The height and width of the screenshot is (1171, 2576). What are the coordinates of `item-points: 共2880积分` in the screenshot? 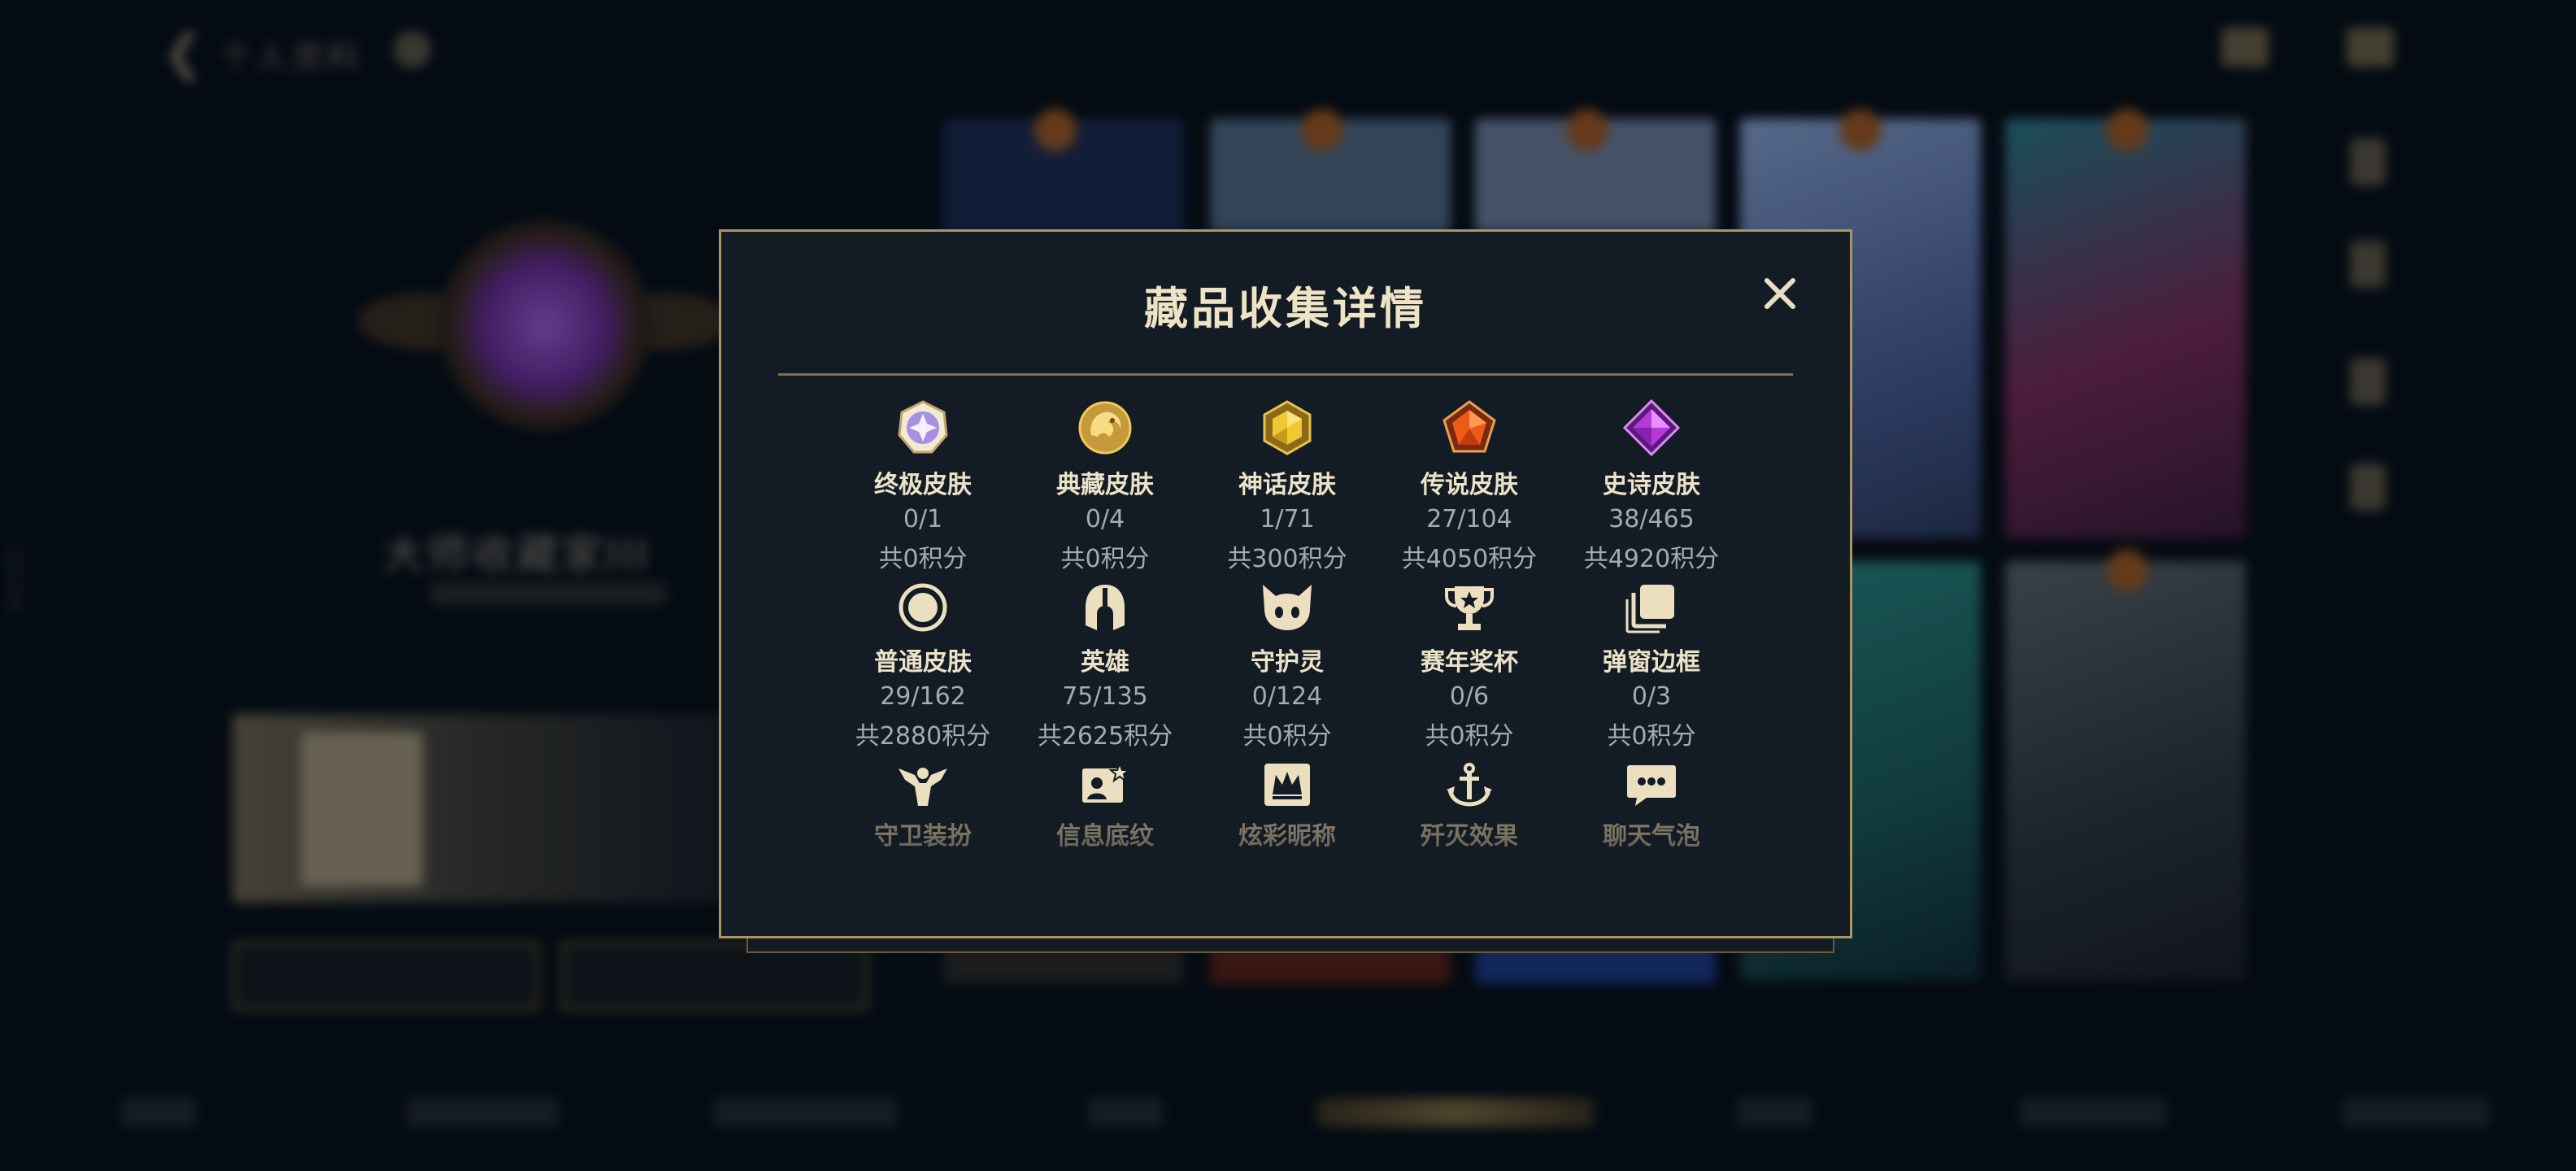 It's located at (923, 737).